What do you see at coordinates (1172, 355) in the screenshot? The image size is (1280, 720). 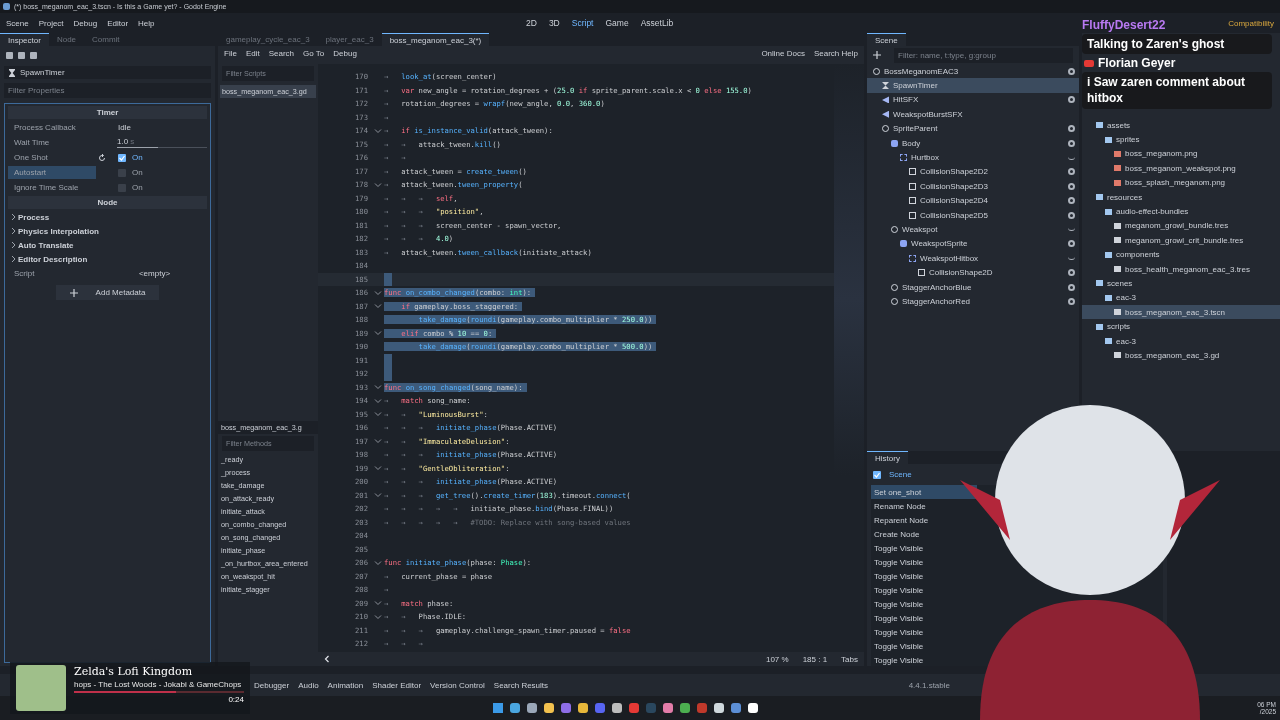 I see `file-tree-item: boss_meganom_eac_3.gd` at bounding box center [1172, 355].